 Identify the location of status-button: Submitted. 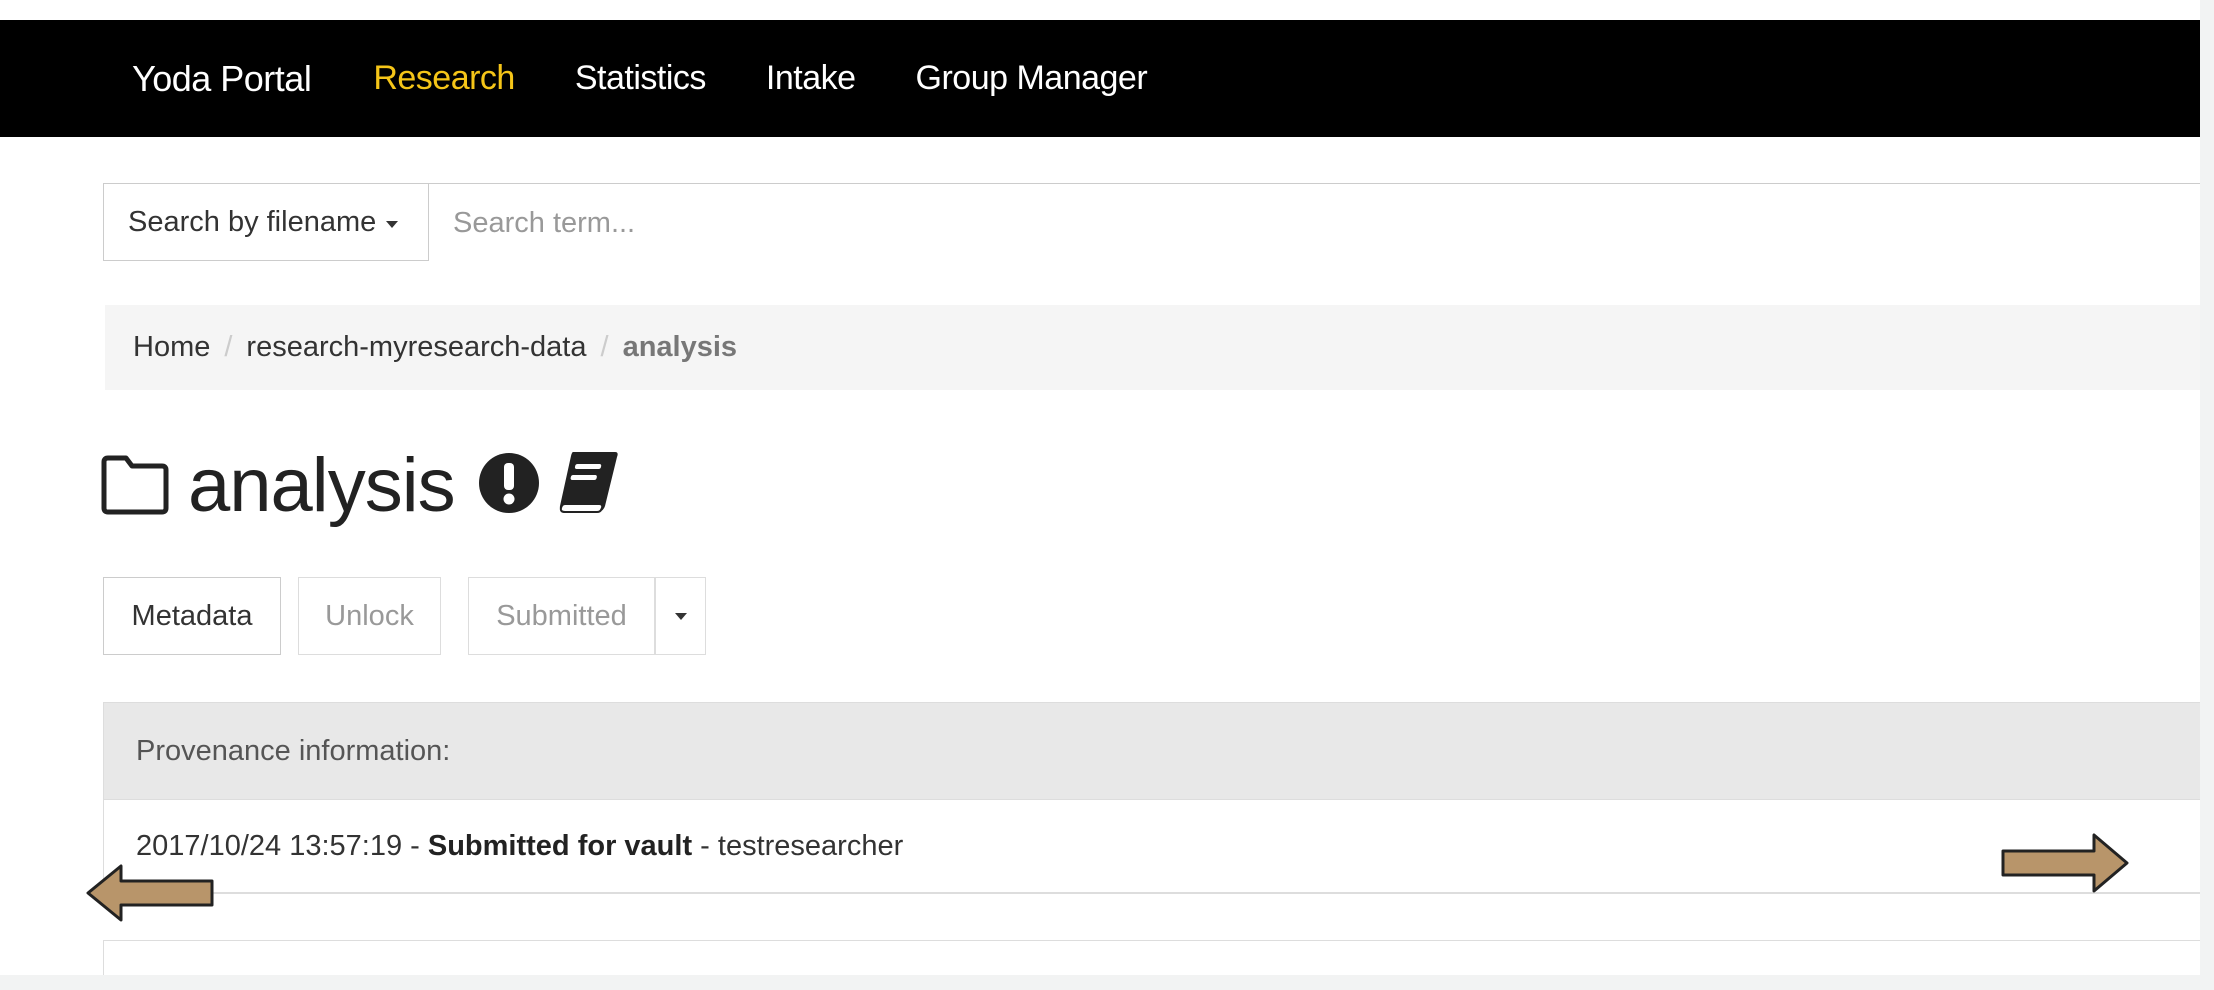
(561, 616).